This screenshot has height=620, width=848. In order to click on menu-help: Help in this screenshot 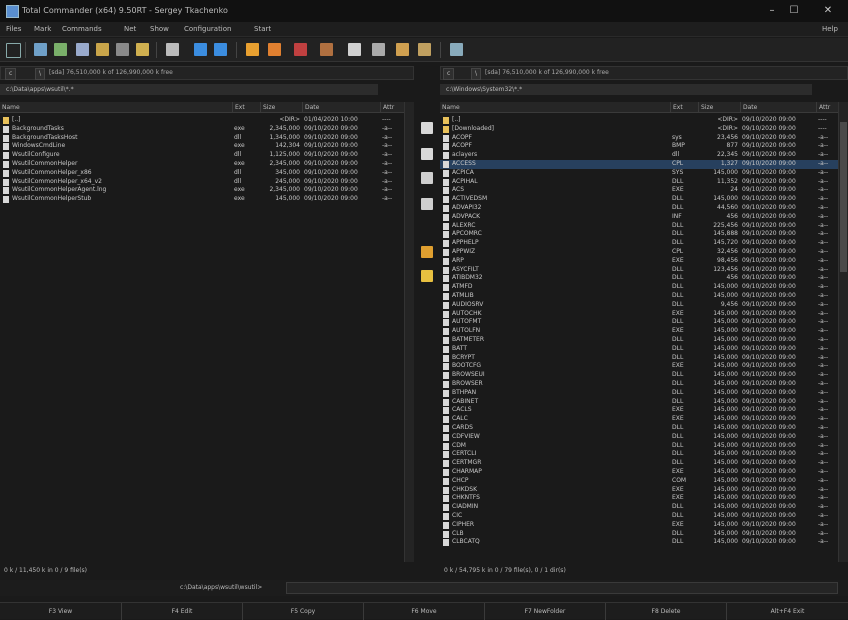, I will do `click(830, 29)`.